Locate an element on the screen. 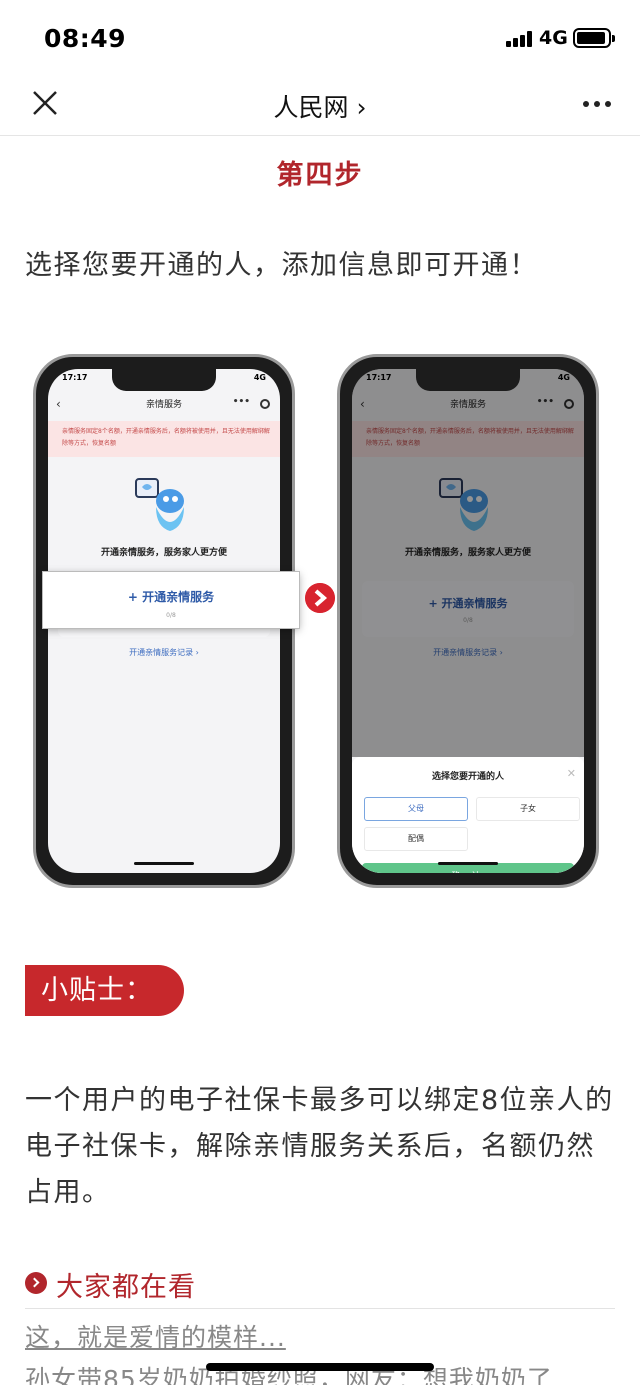  tip-badge: 小贴士： is located at coordinates (104, 990).